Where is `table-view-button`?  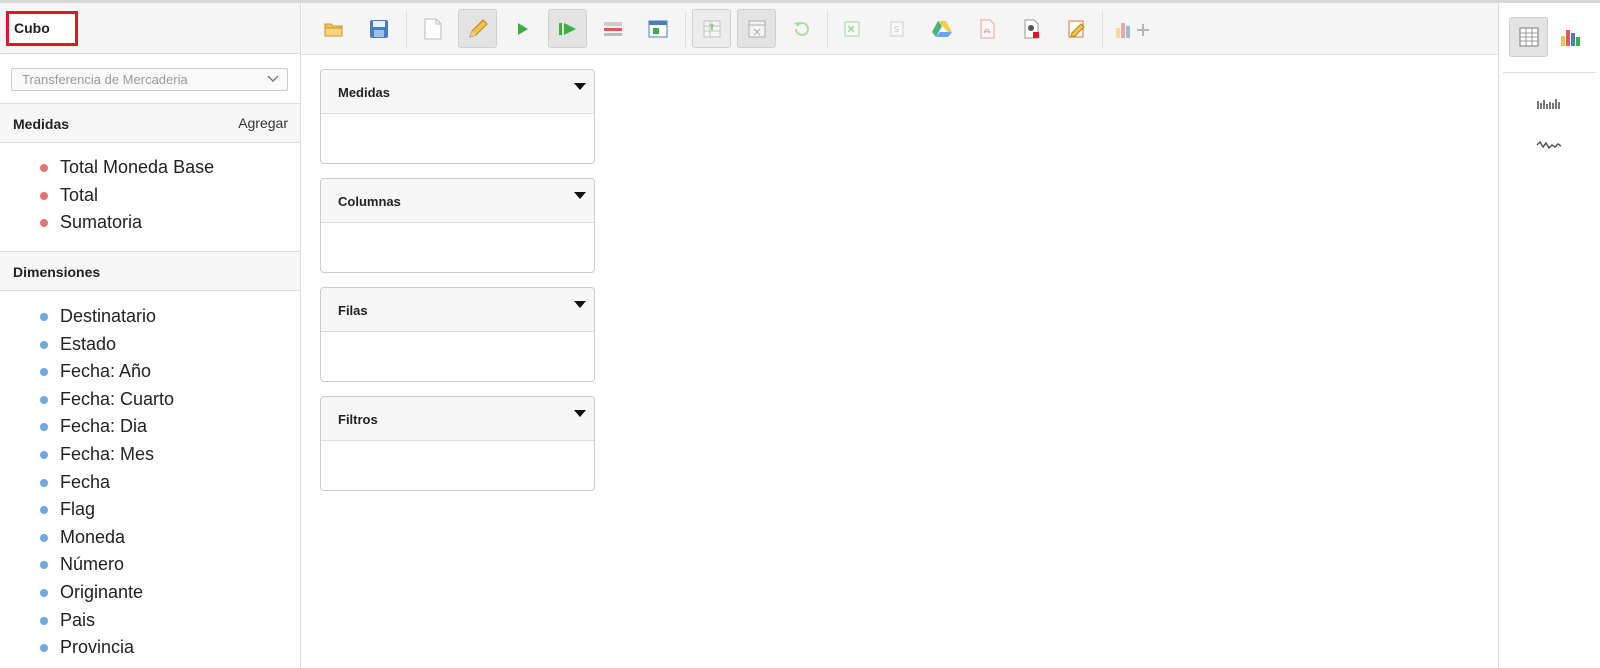 table-view-button is located at coordinates (1528, 37).